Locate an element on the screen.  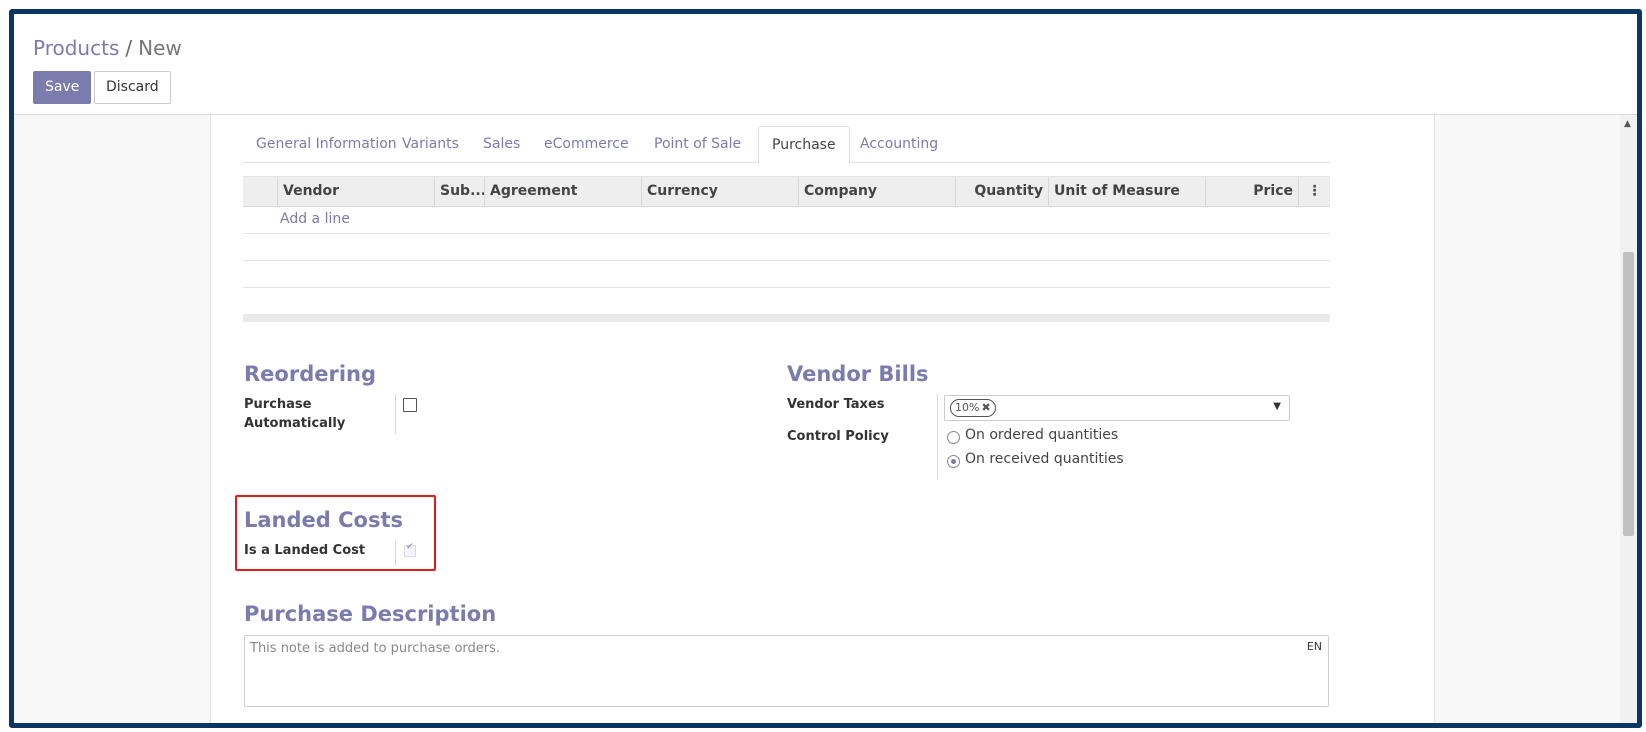
remove-tag-icon: ✖ is located at coordinates (985, 407).